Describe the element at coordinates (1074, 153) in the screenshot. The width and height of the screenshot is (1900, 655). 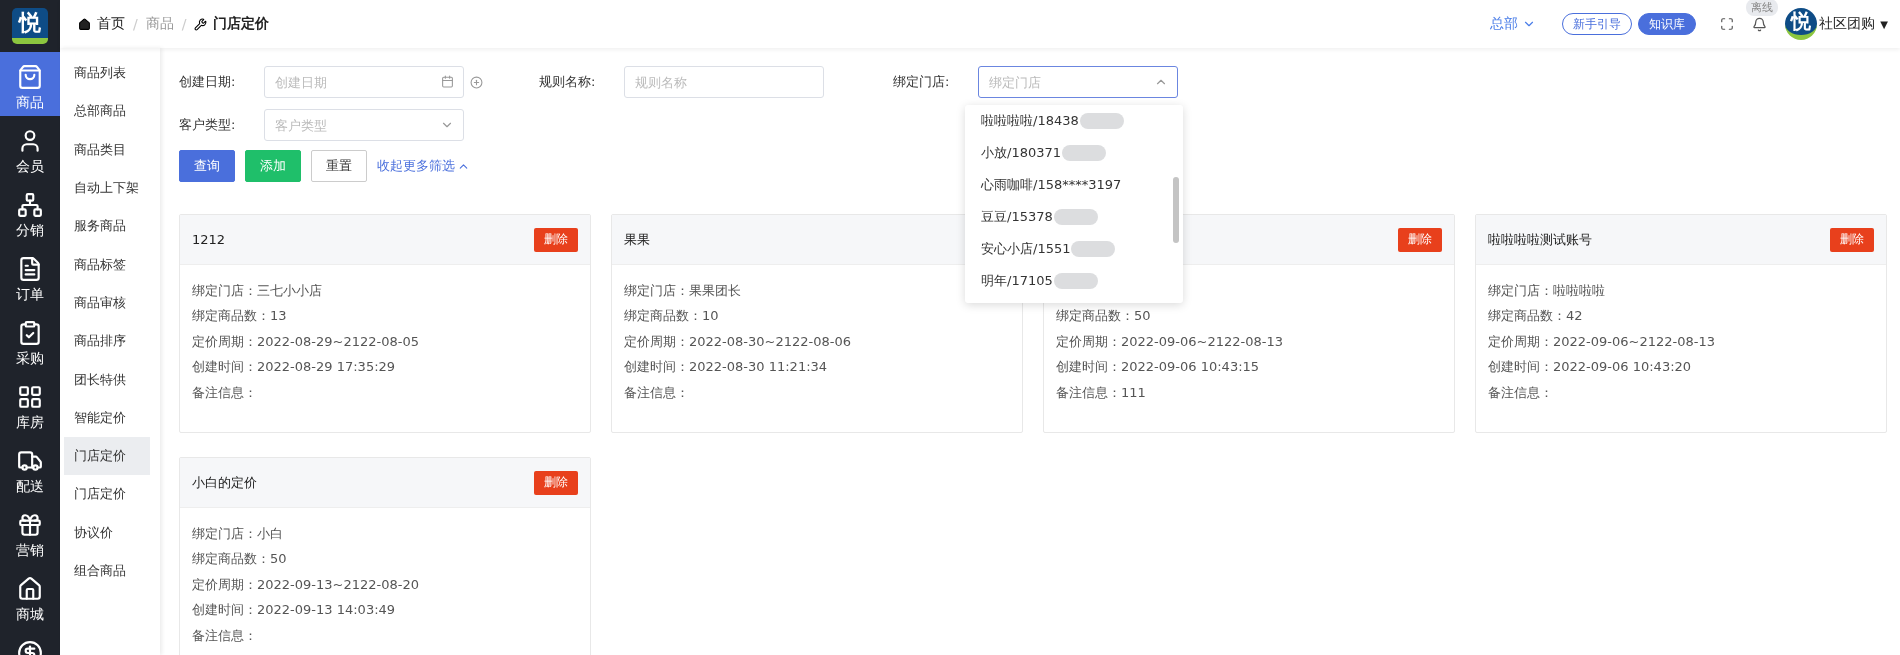
I see `store-option: 小放/180371` at that location.